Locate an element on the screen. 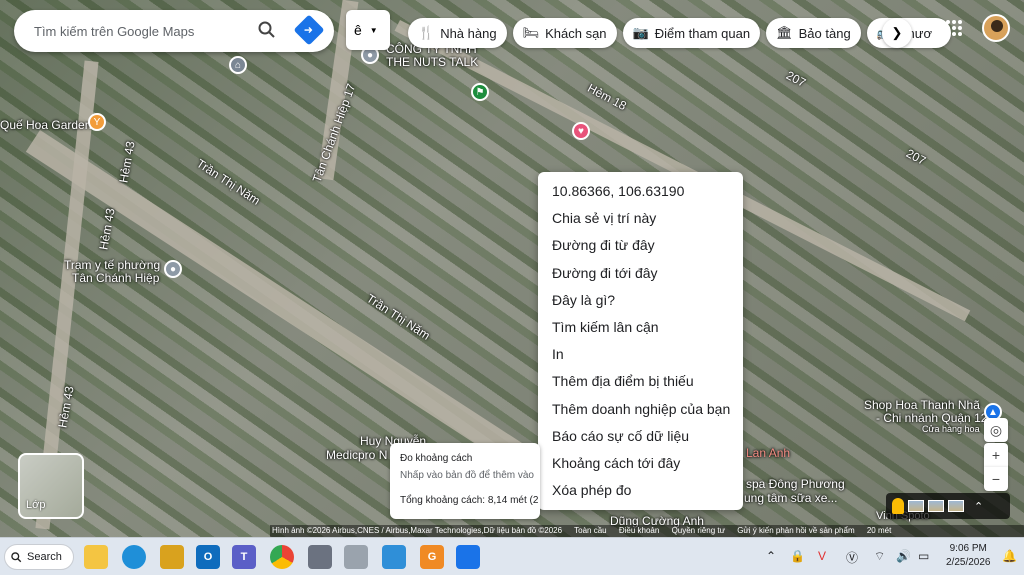 Image resolution: width=1024 pixels, height=575 pixels. clock: 9:06 PM 2/25/2026 is located at coordinates (968, 556).